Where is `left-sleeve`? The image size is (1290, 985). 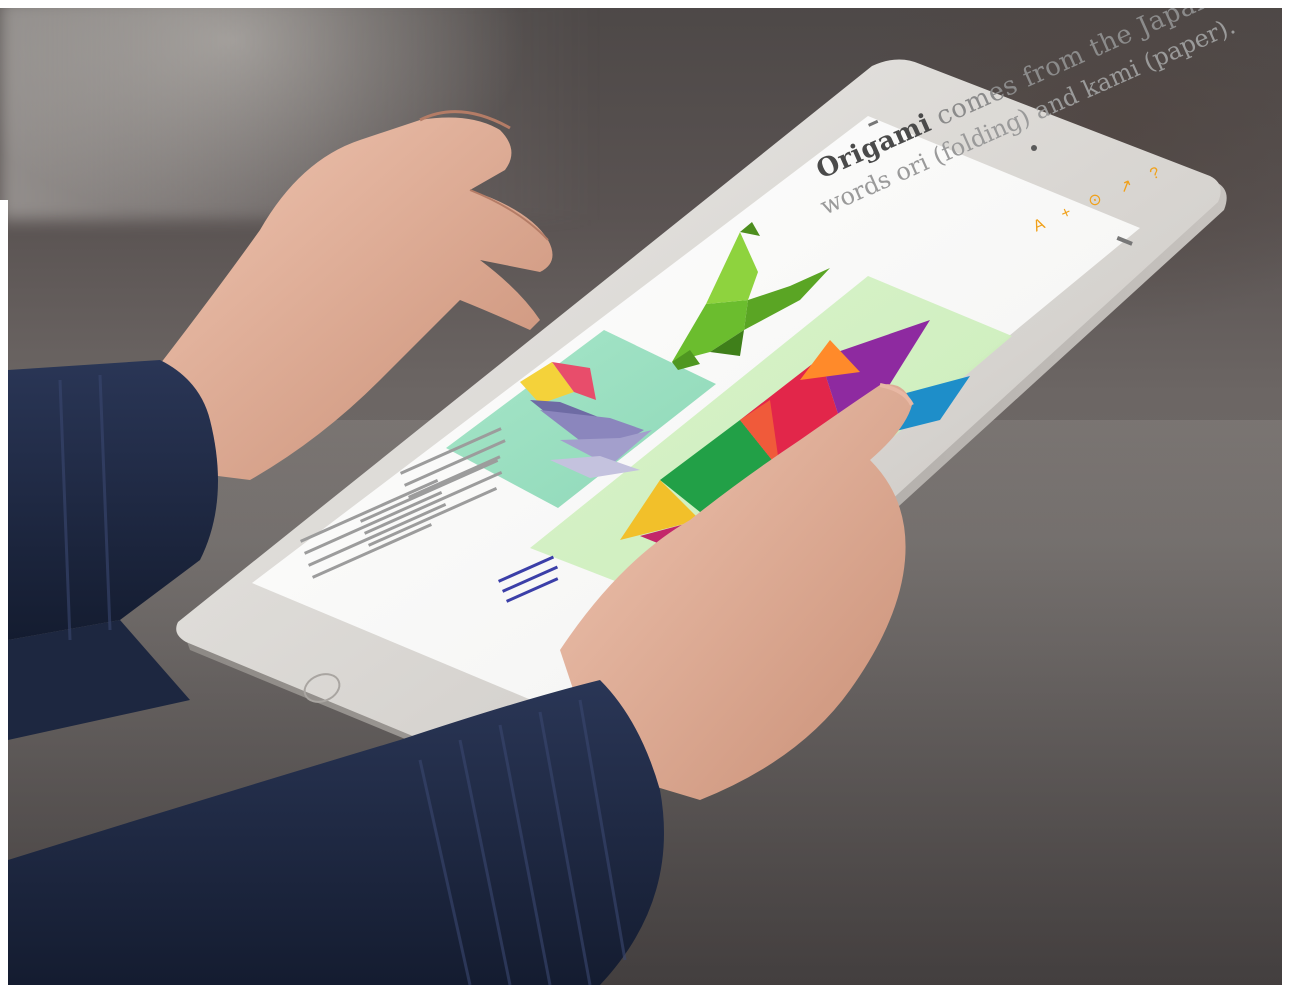
left-sleeve is located at coordinates (113, 500).